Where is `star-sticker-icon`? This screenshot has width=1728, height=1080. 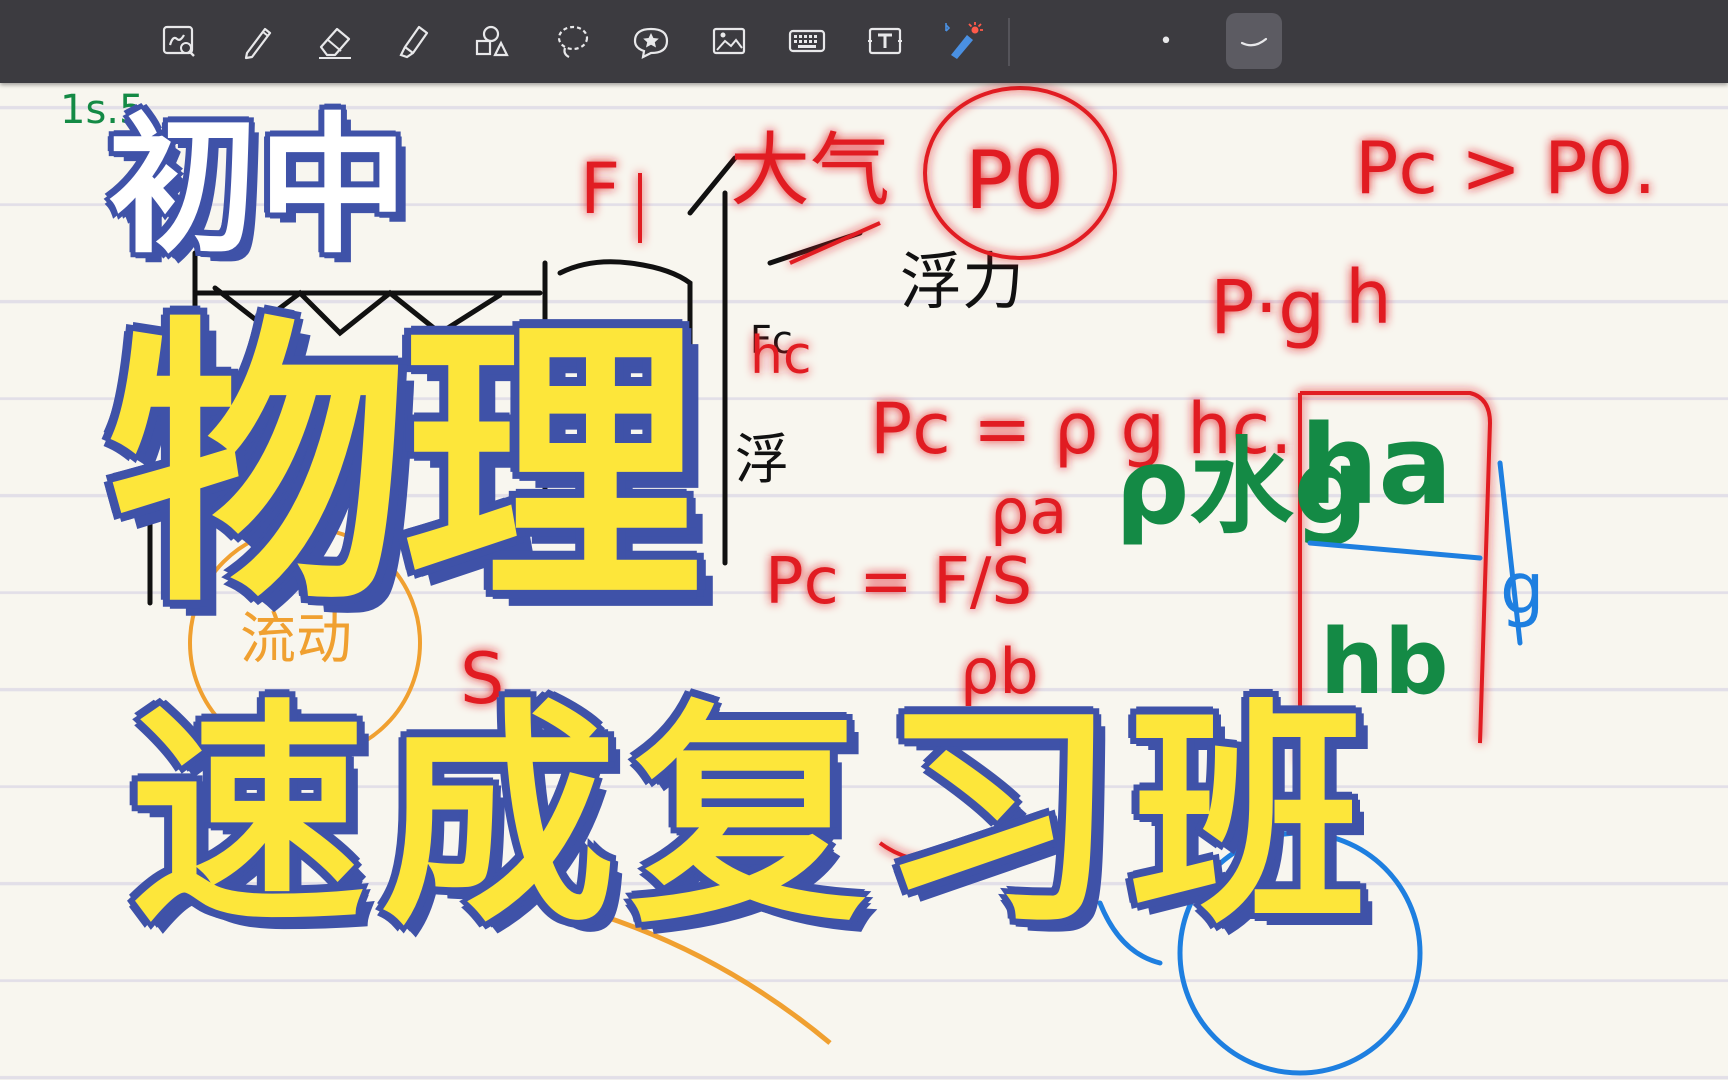
star-sticker-icon is located at coordinates (651, 43).